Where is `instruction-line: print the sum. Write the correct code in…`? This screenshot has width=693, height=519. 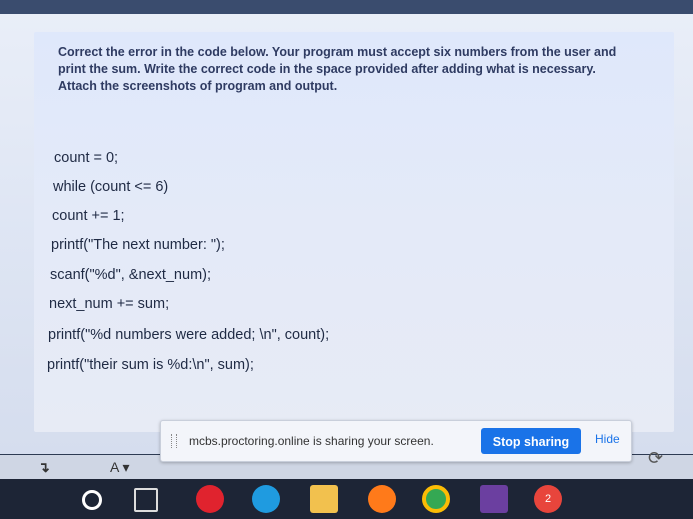
instruction-line: print the sum. Write the correct code in… is located at coordinates (327, 69).